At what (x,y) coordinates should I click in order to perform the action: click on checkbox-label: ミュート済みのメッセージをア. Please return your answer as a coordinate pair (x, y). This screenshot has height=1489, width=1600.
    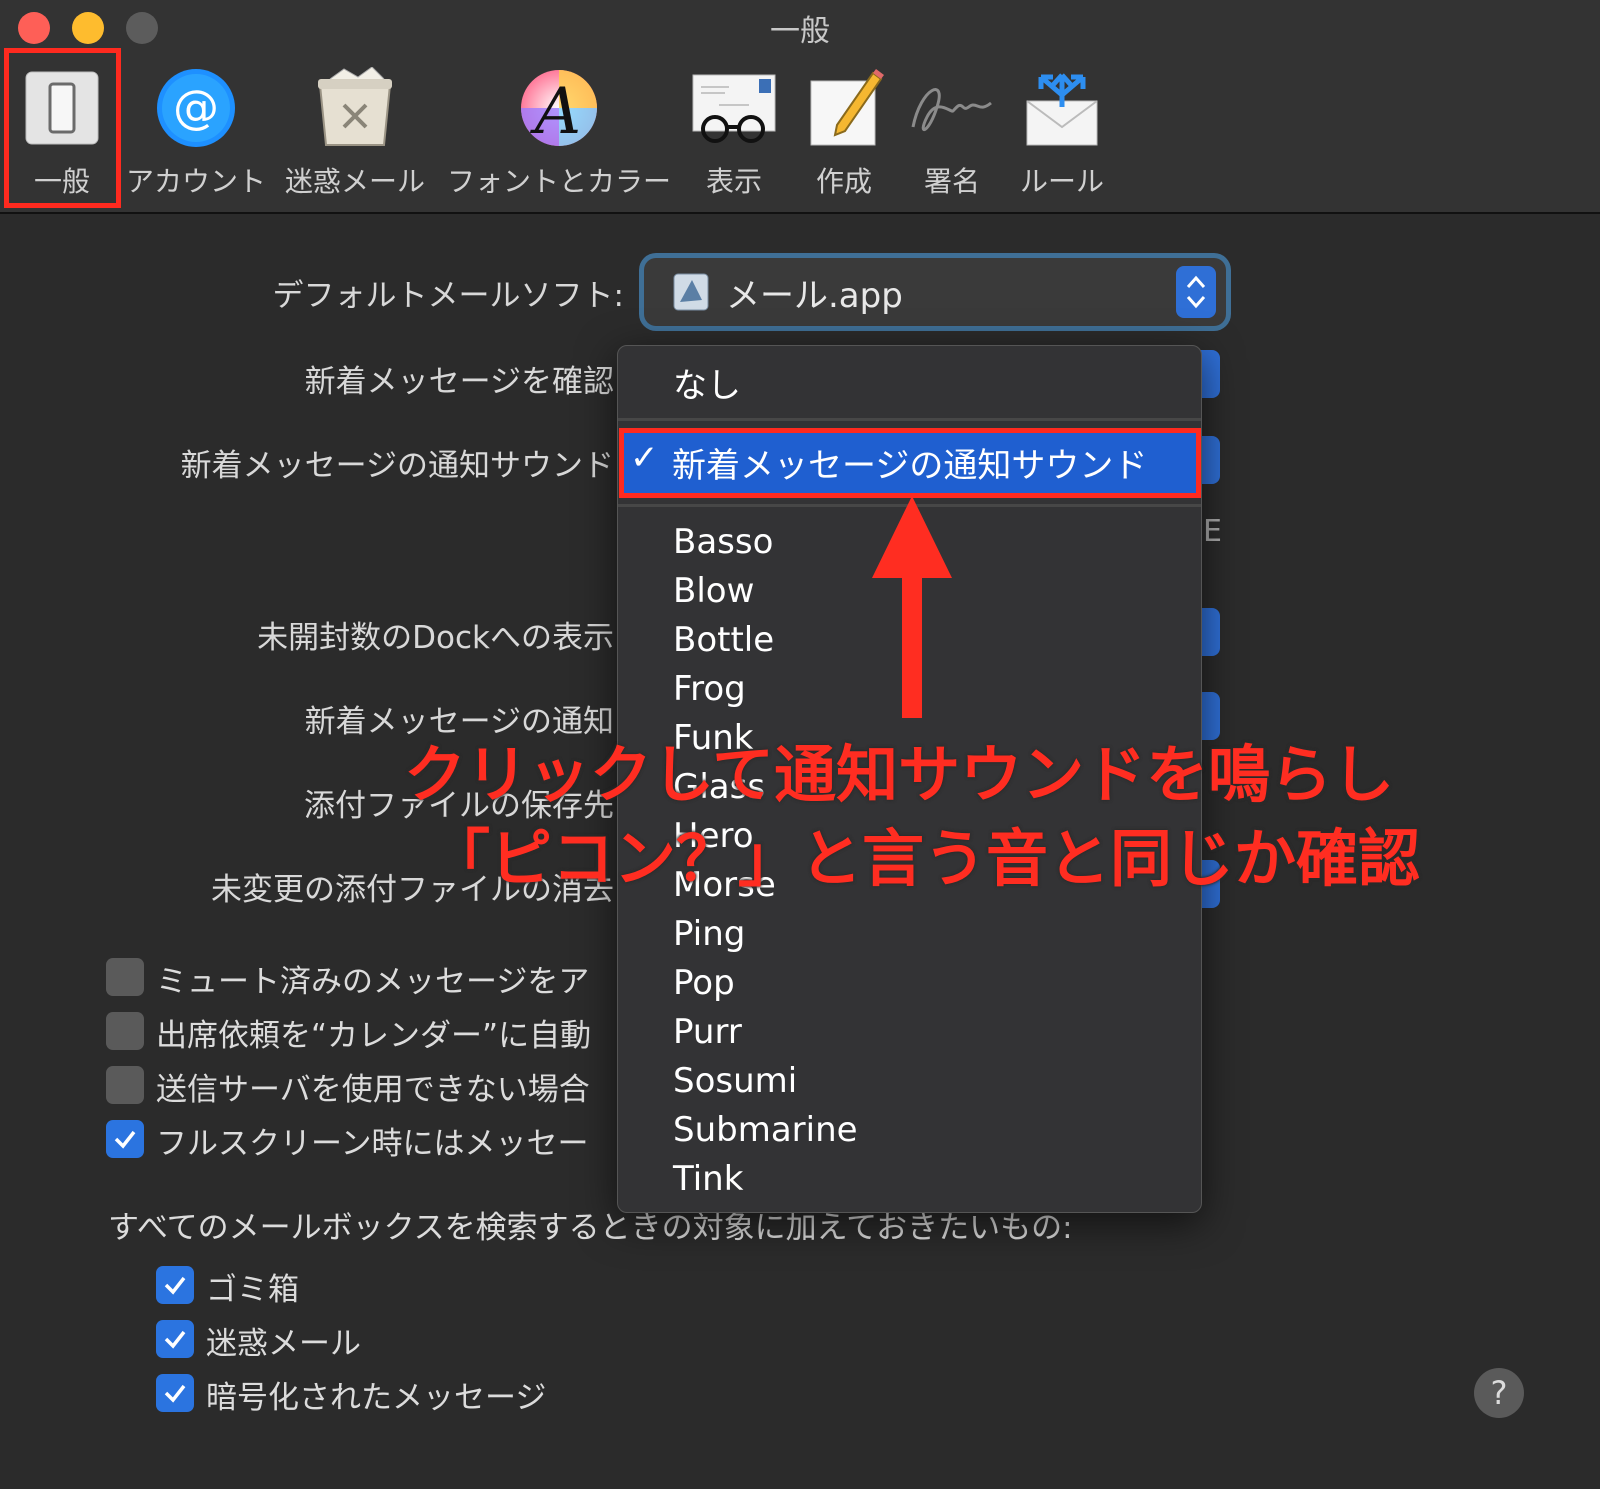
    Looking at the image, I should click on (373, 982).